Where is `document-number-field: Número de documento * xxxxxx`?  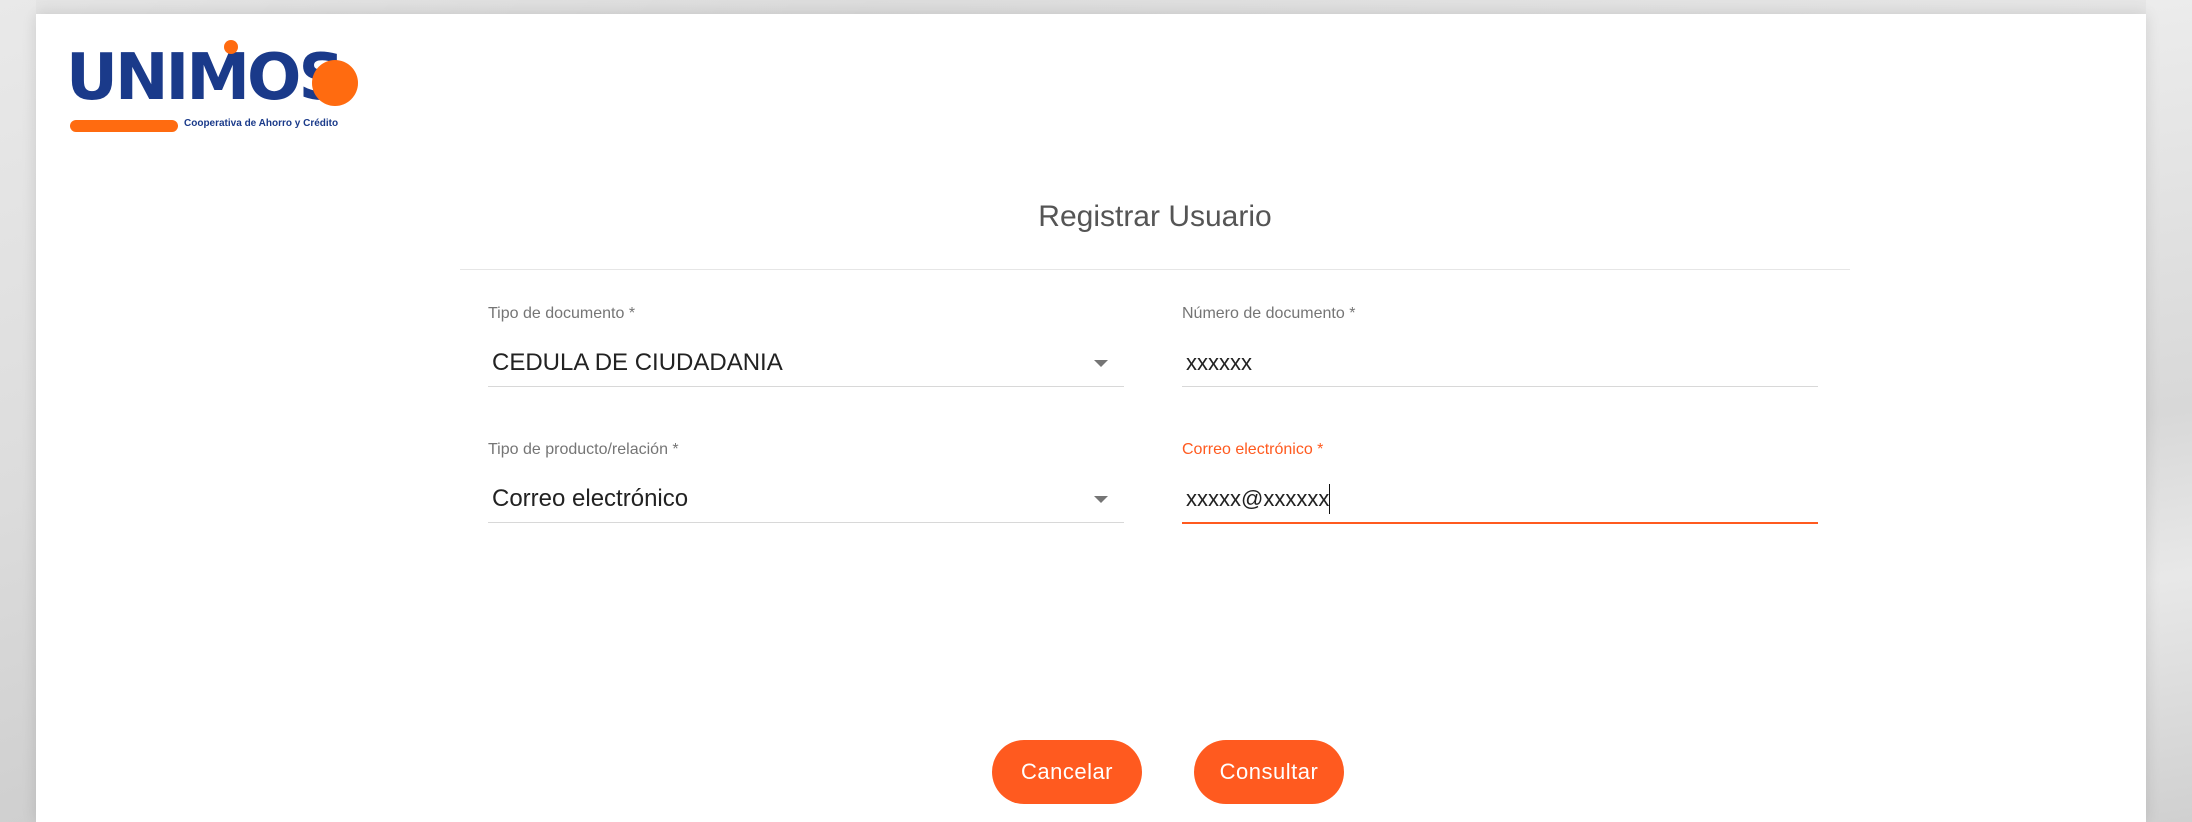 document-number-field: Número de documento * xxxxxx is located at coordinates (1500, 345).